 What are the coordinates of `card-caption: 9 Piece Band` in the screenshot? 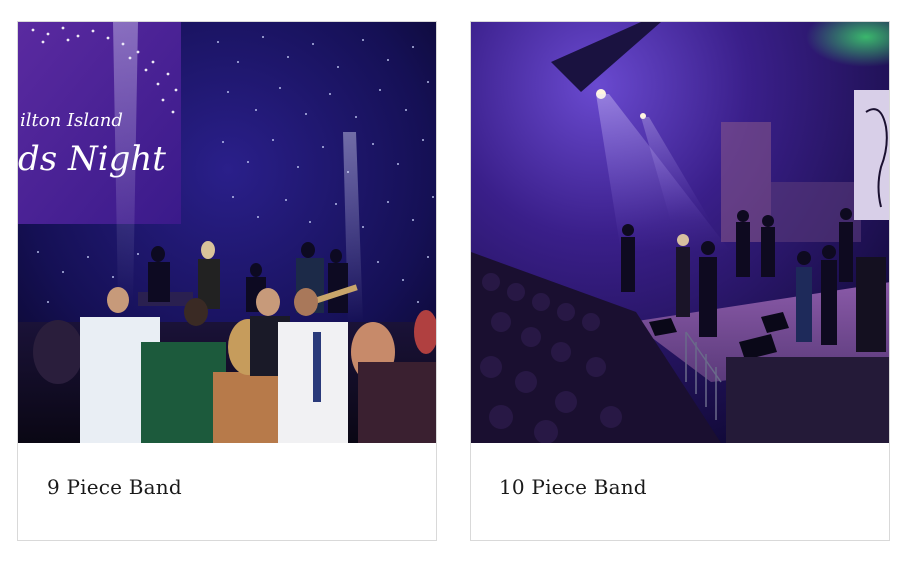 It's located at (227, 491).